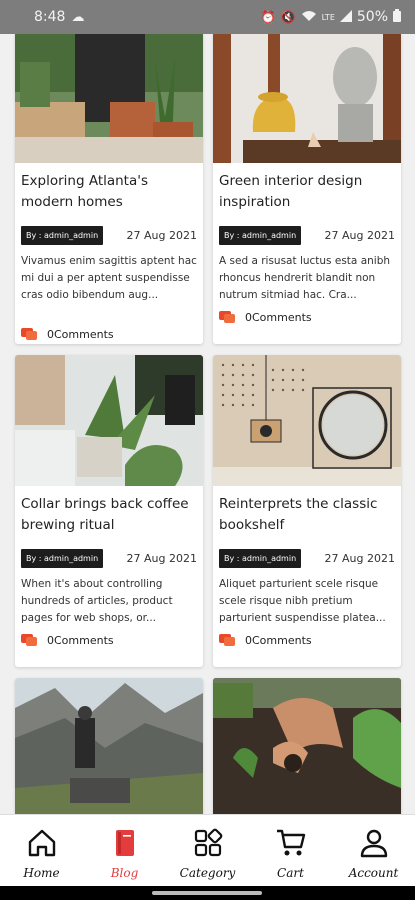 The height and width of the screenshot is (900, 415). I want to click on status-time: 8:48, so click(50, 17).